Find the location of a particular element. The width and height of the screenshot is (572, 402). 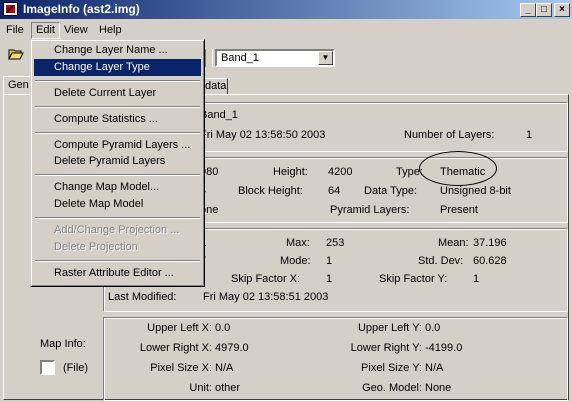

skip-factor-x-label: Skip Factor X: is located at coordinates (266, 279).